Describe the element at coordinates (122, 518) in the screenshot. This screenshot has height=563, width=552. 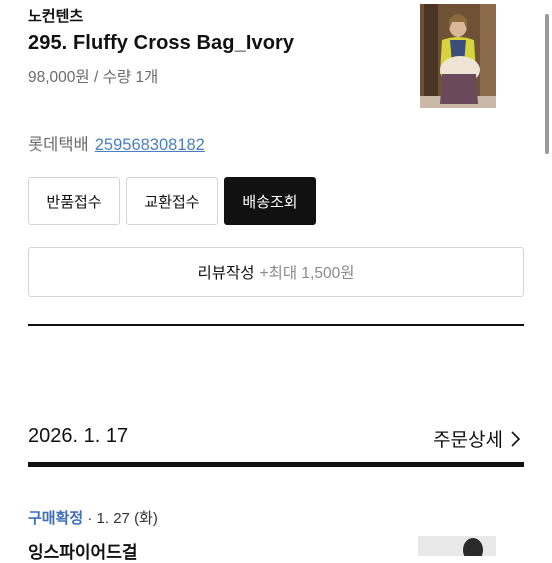
I see `status-date: · 1. 27 (화)` at that location.